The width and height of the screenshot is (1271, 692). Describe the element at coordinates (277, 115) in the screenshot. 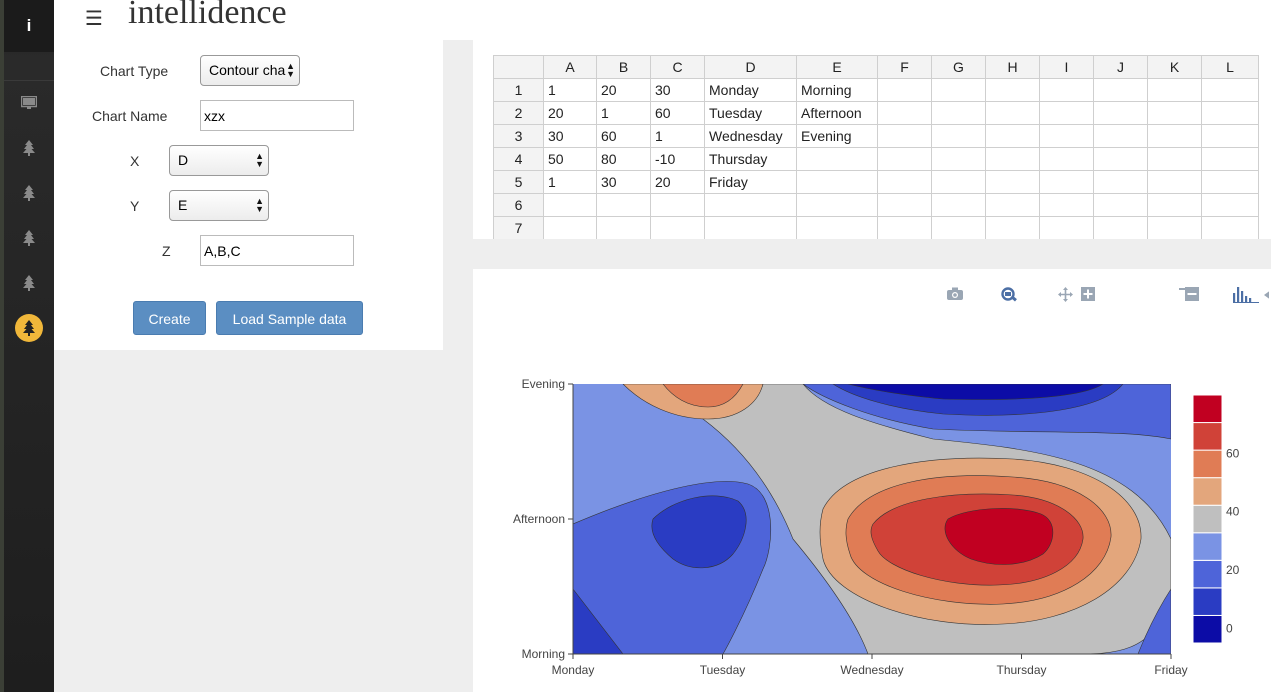

I see `chart-name-input: xzx` at that location.